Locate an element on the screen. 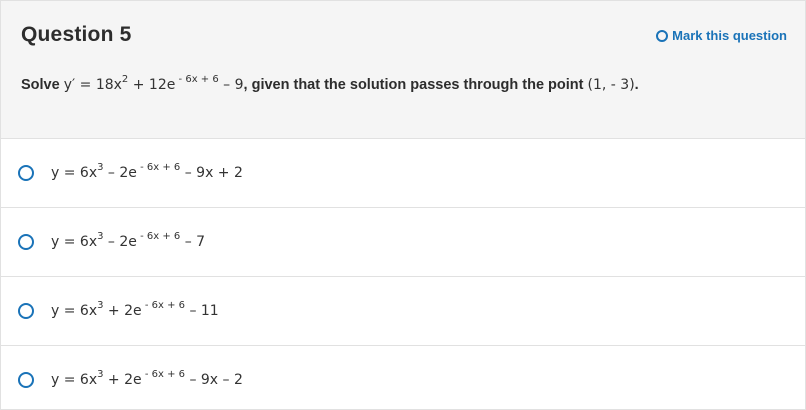 Image resolution: width=806 pixels, height=410 pixels. option-eq-c: – 9x + 2 is located at coordinates (211, 173).